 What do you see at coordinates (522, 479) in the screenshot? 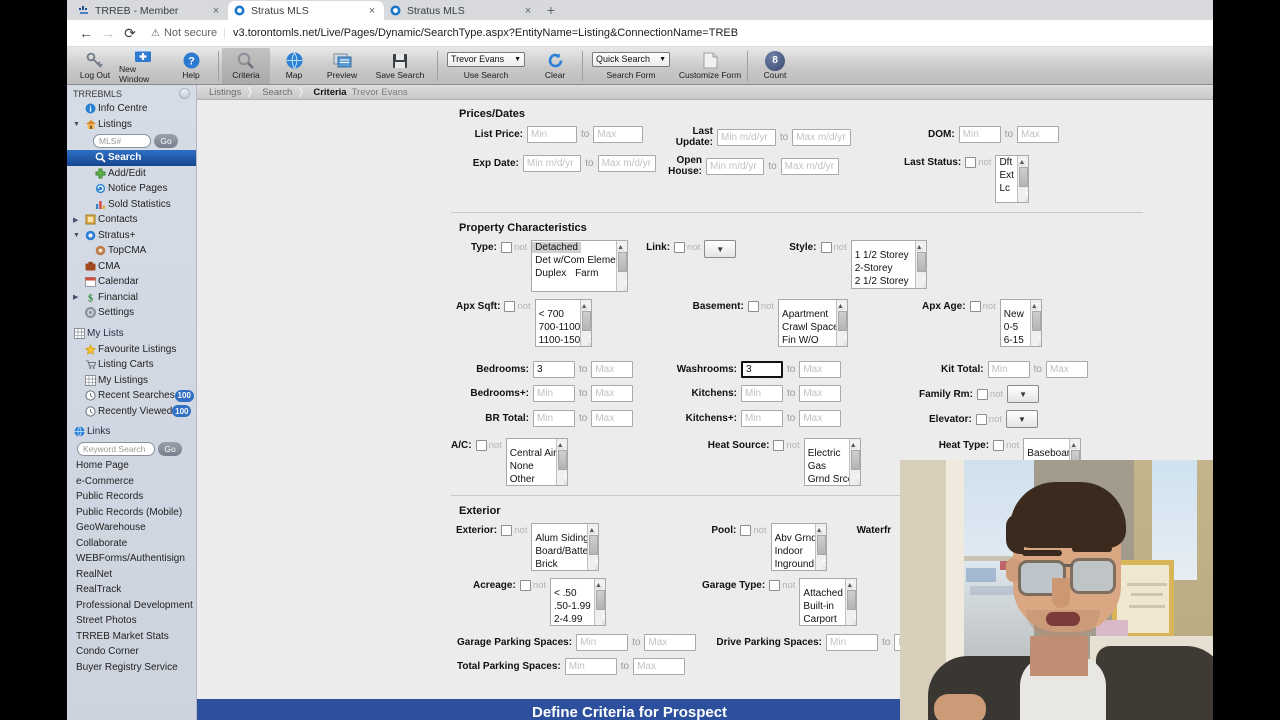
I see `list-option: Other` at bounding box center [522, 479].